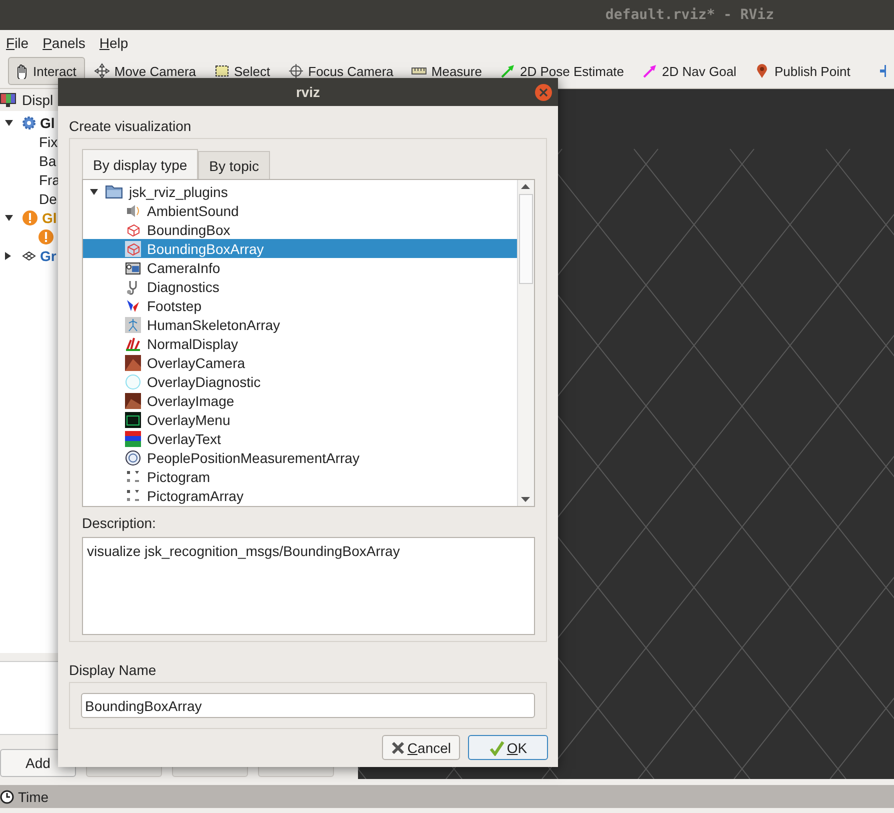  I want to click on tree-item: Gr, so click(48, 256).